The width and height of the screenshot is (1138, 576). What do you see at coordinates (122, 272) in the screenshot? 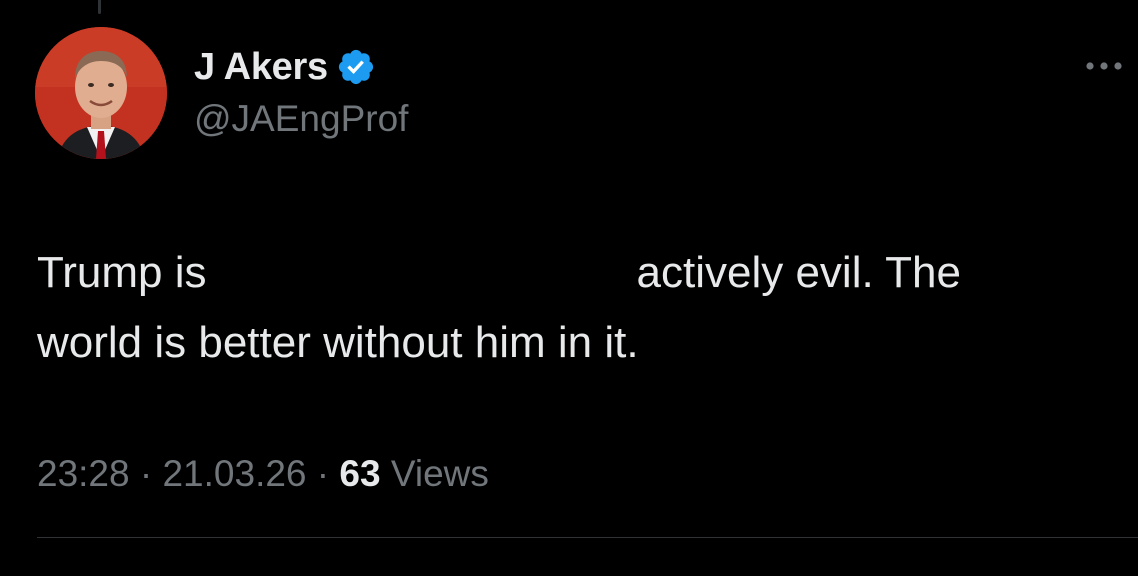
I see `tweet-line-1-start: Trump is` at bounding box center [122, 272].